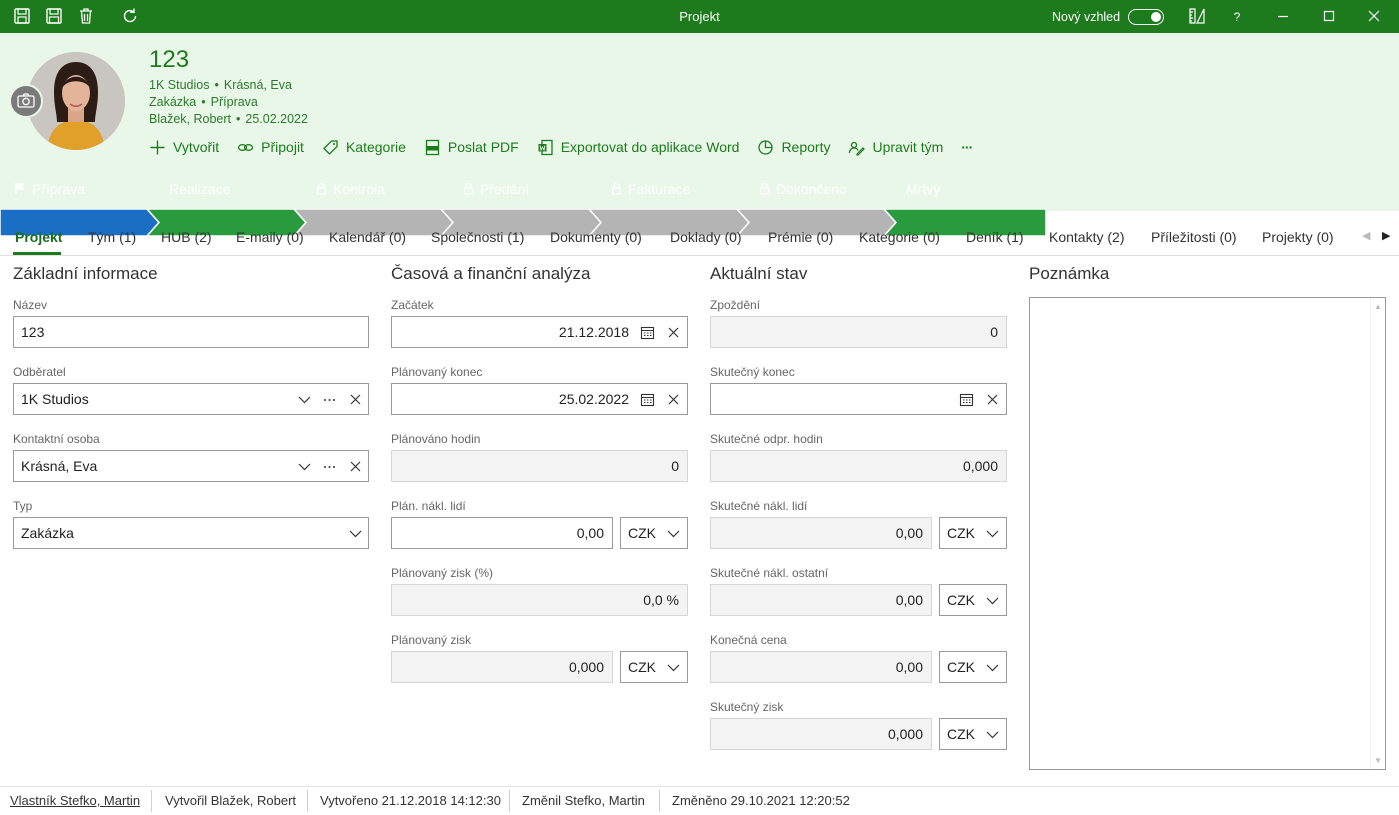  Describe the element at coordinates (130, 16) in the screenshot. I see `refresh-icon` at that location.